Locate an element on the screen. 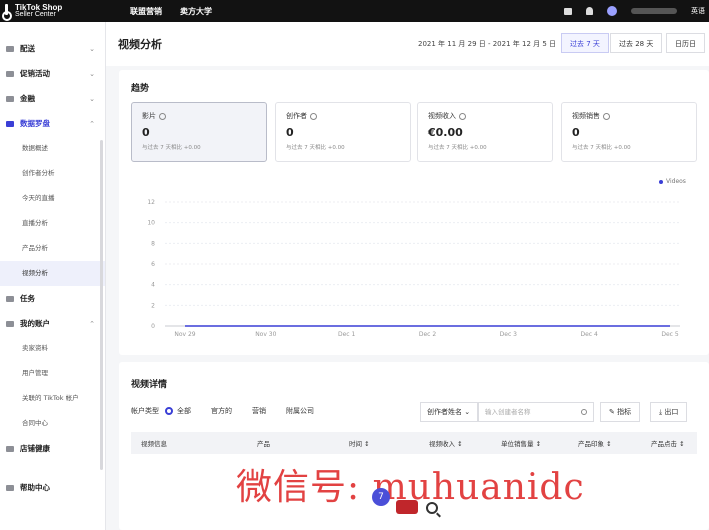 The image size is (709, 530). option-affiliate: 附属公司 is located at coordinates (300, 411).